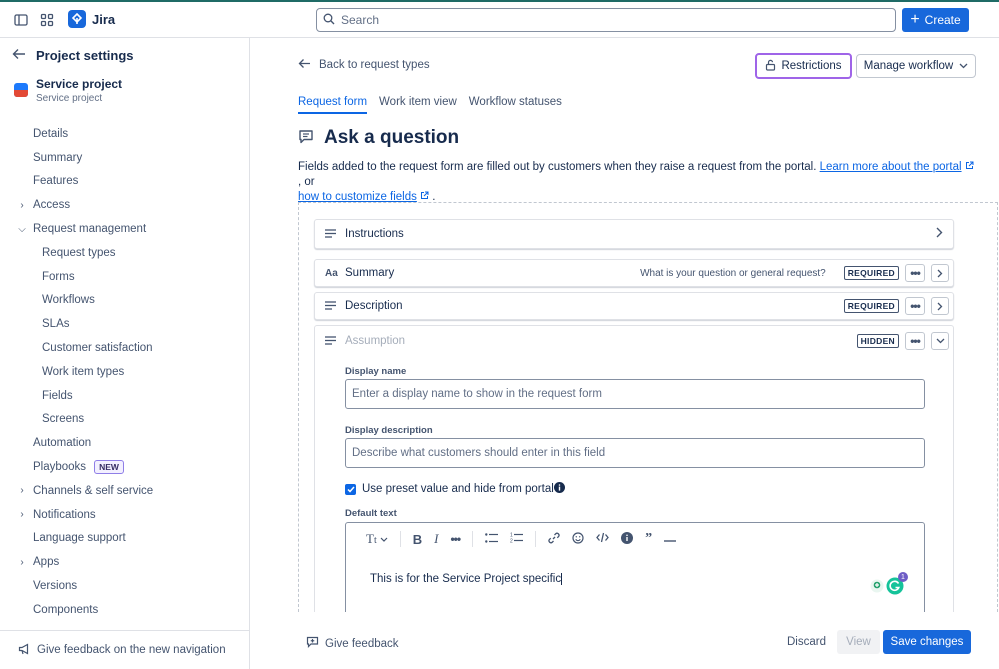  I want to click on sidebar-item-request-types: Request types, so click(124, 253).